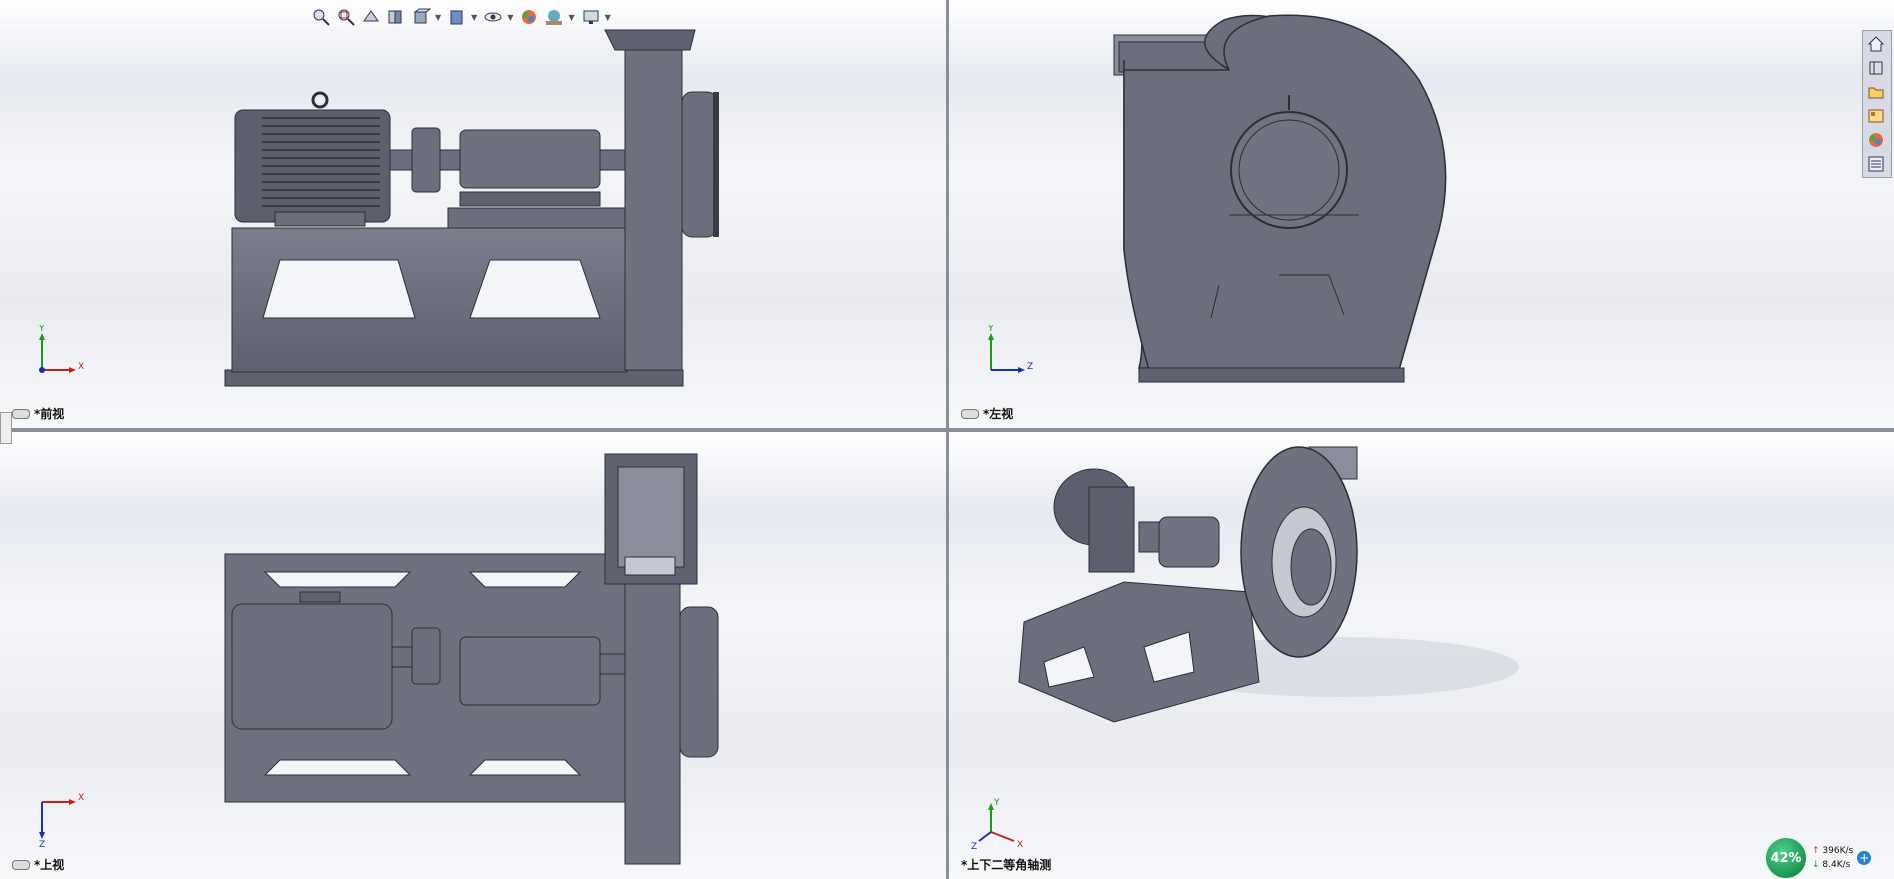  Describe the element at coordinates (1876, 164) in the screenshot. I see `custom-properties-icon` at that location.